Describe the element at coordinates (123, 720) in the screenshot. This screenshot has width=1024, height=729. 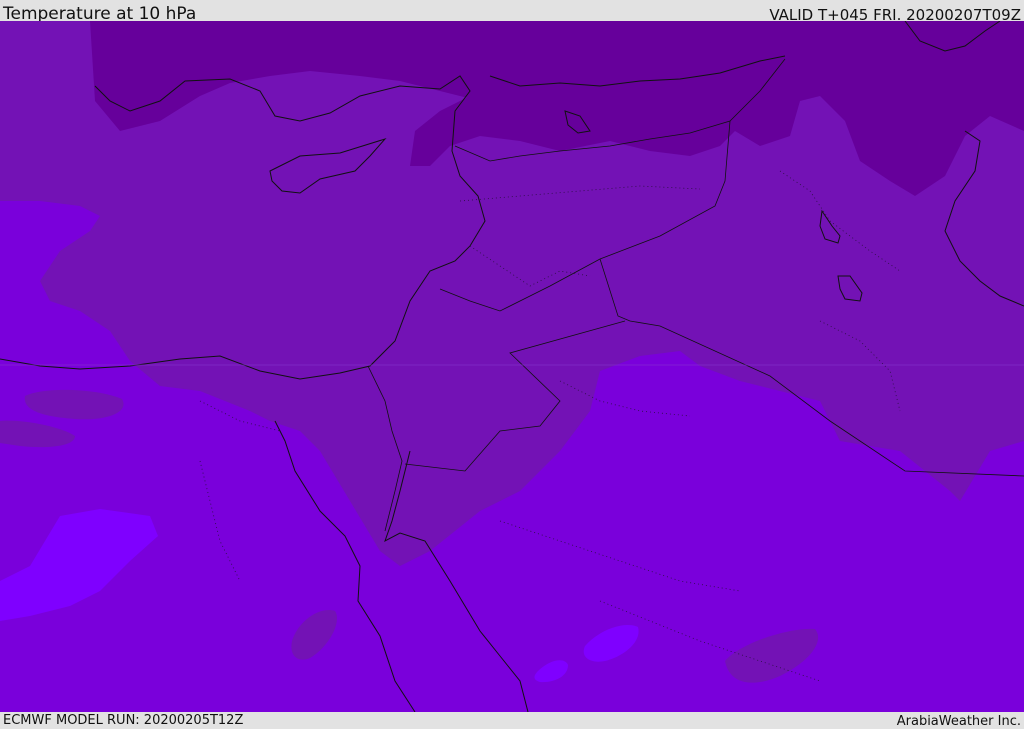
I see `model-run-label: ECMWF MODEL RUN: 20200205T12Z` at that location.